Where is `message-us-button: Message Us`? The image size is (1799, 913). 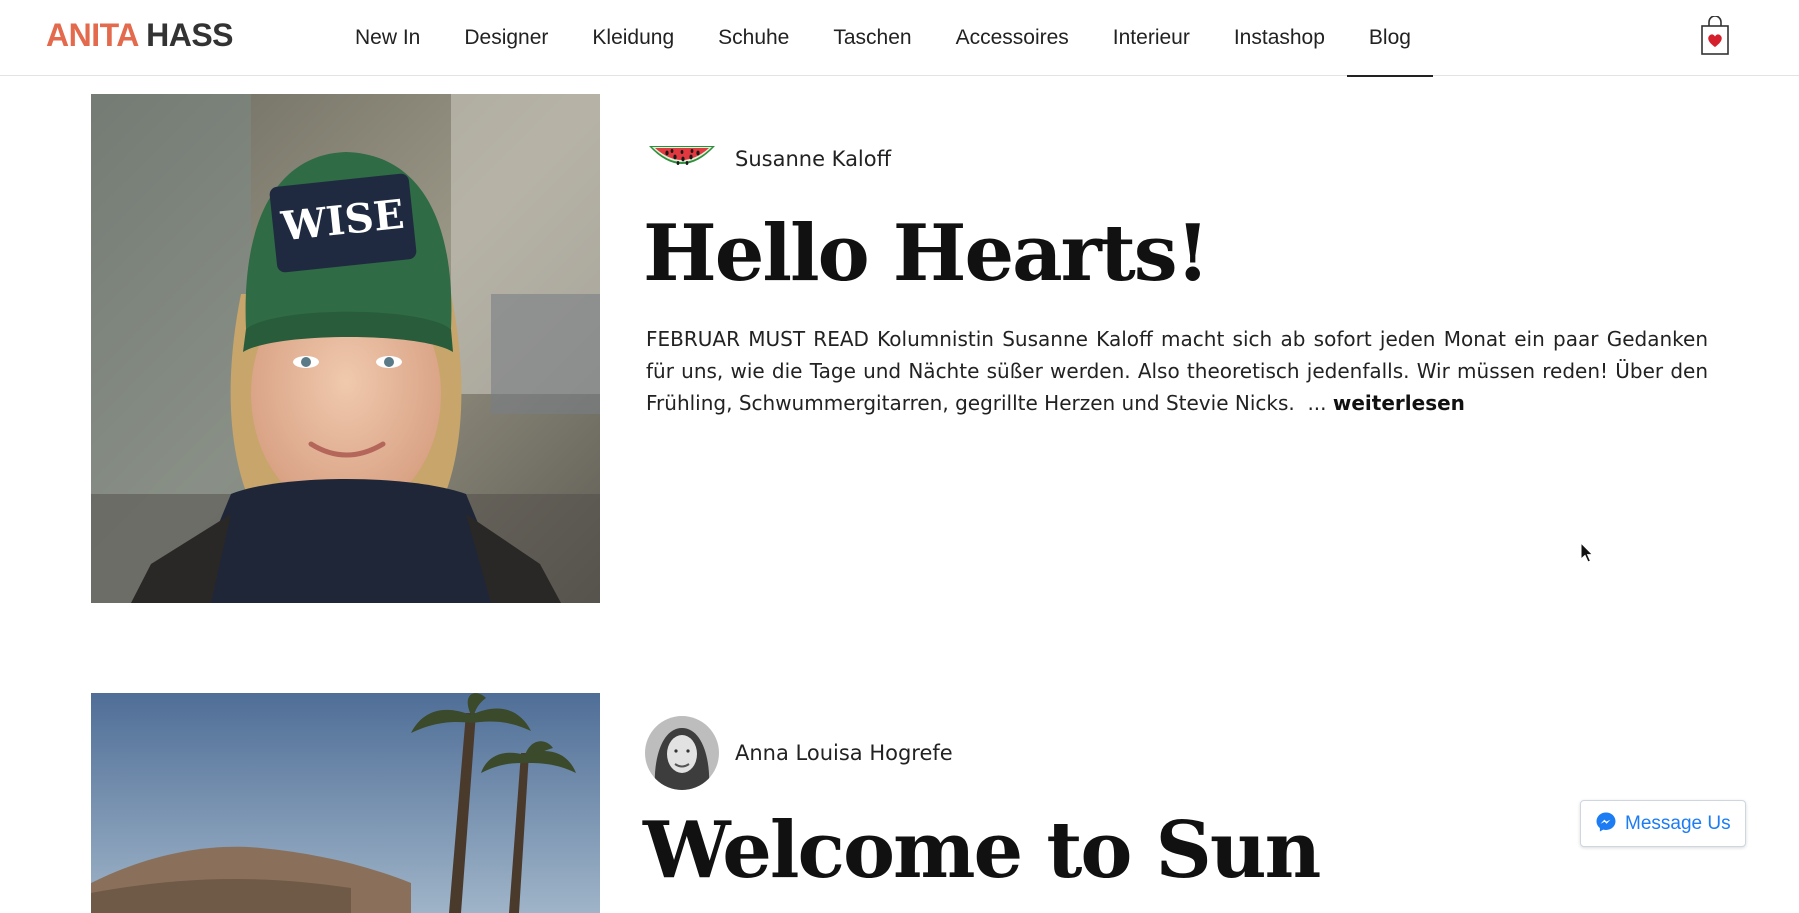
message-us-button: Message Us is located at coordinates (1663, 823).